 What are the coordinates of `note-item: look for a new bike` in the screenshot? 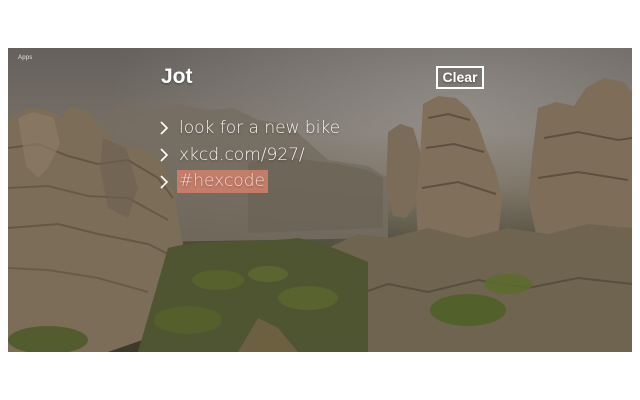 It's located at (272, 127).